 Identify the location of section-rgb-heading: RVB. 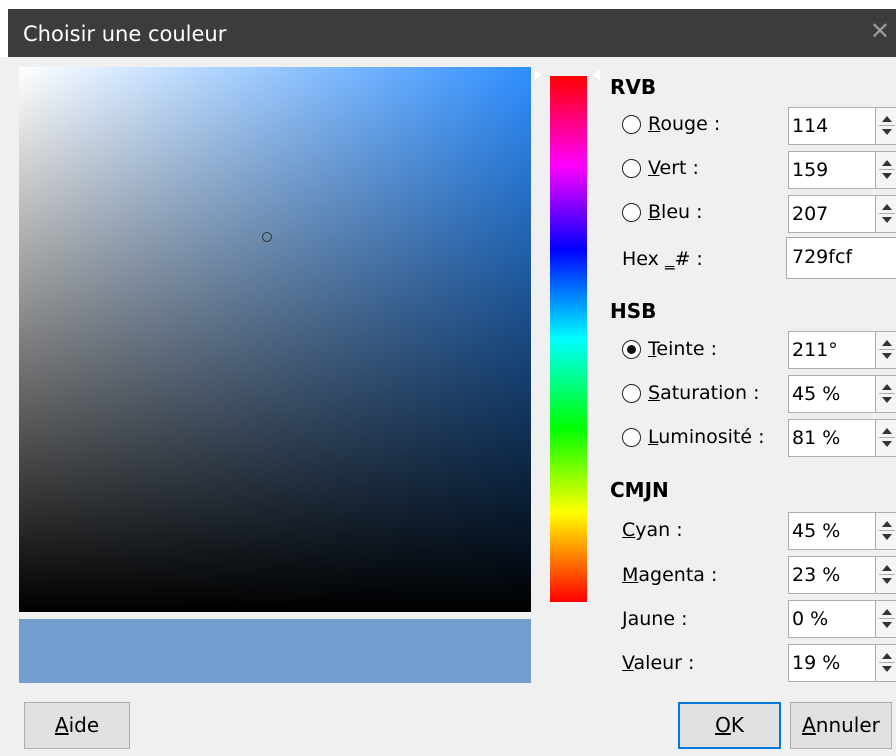
(633, 87).